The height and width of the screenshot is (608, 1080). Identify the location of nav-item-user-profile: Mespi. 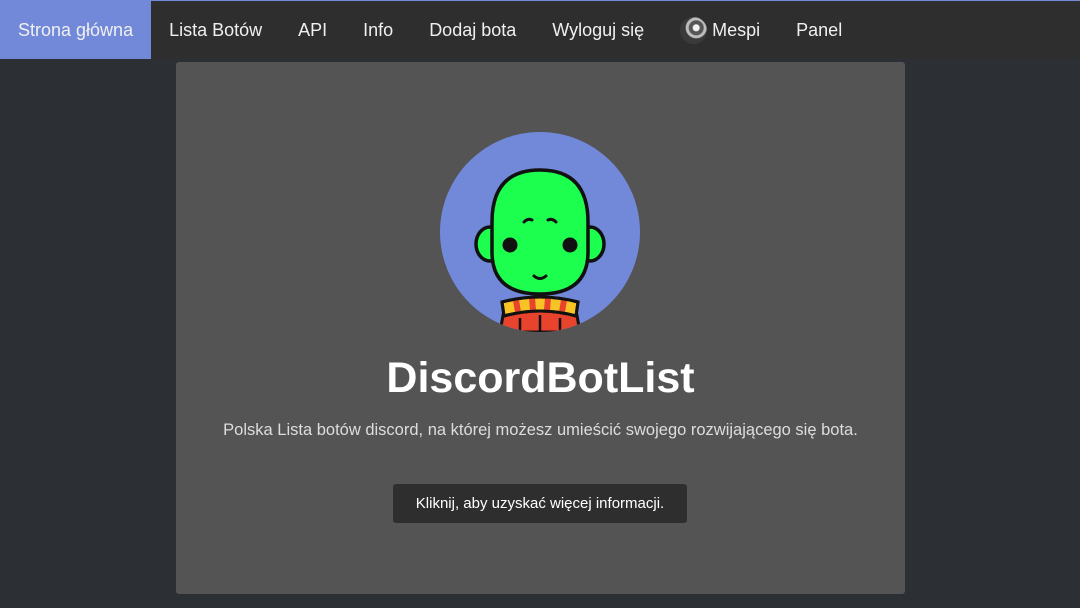
(720, 30).